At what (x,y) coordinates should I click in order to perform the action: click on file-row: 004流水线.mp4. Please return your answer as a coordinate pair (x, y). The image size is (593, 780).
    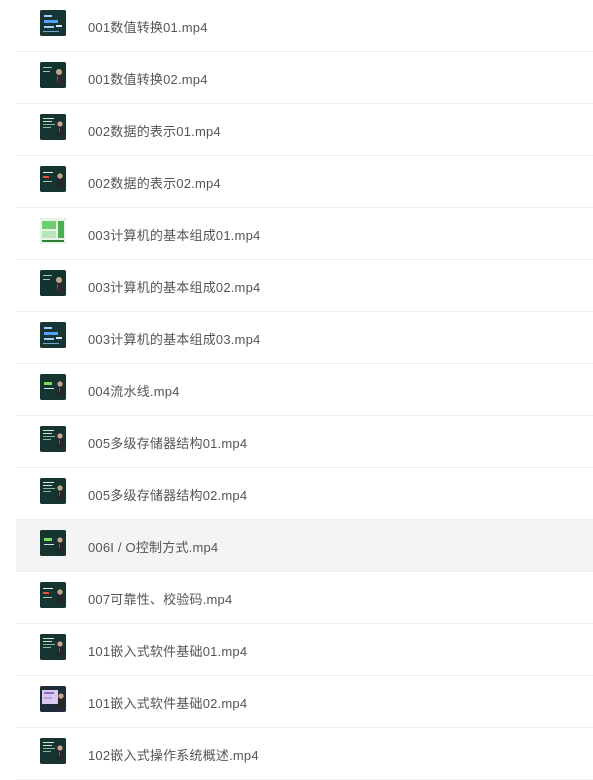
    Looking at the image, I should click on (304, 390).